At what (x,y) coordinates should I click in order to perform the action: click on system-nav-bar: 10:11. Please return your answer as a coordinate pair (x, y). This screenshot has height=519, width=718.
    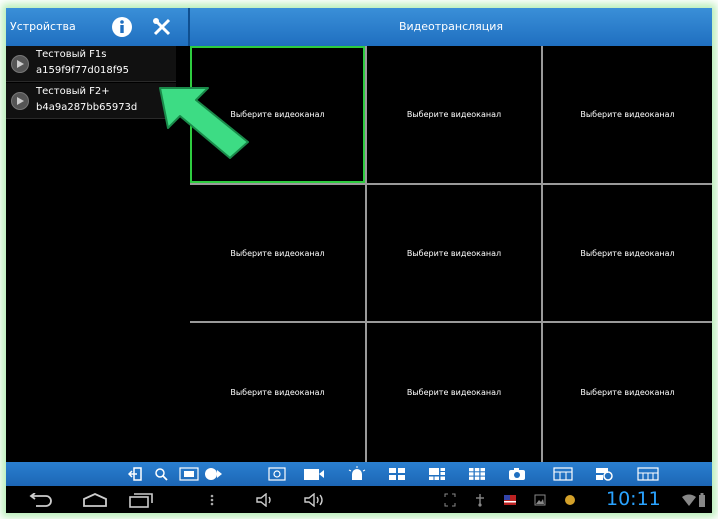
    Looking at the image, I should click on (359, 499).